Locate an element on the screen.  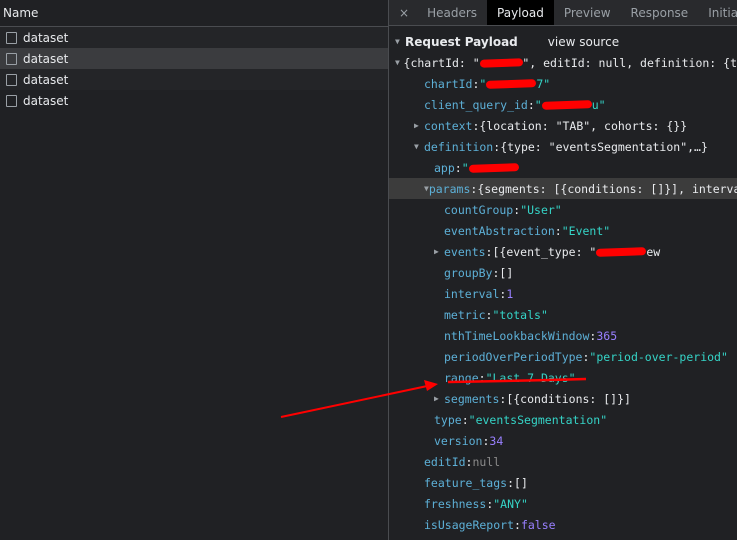
request-payload-header: ▼ Request Payload view source is located at coordinates (563, 41).